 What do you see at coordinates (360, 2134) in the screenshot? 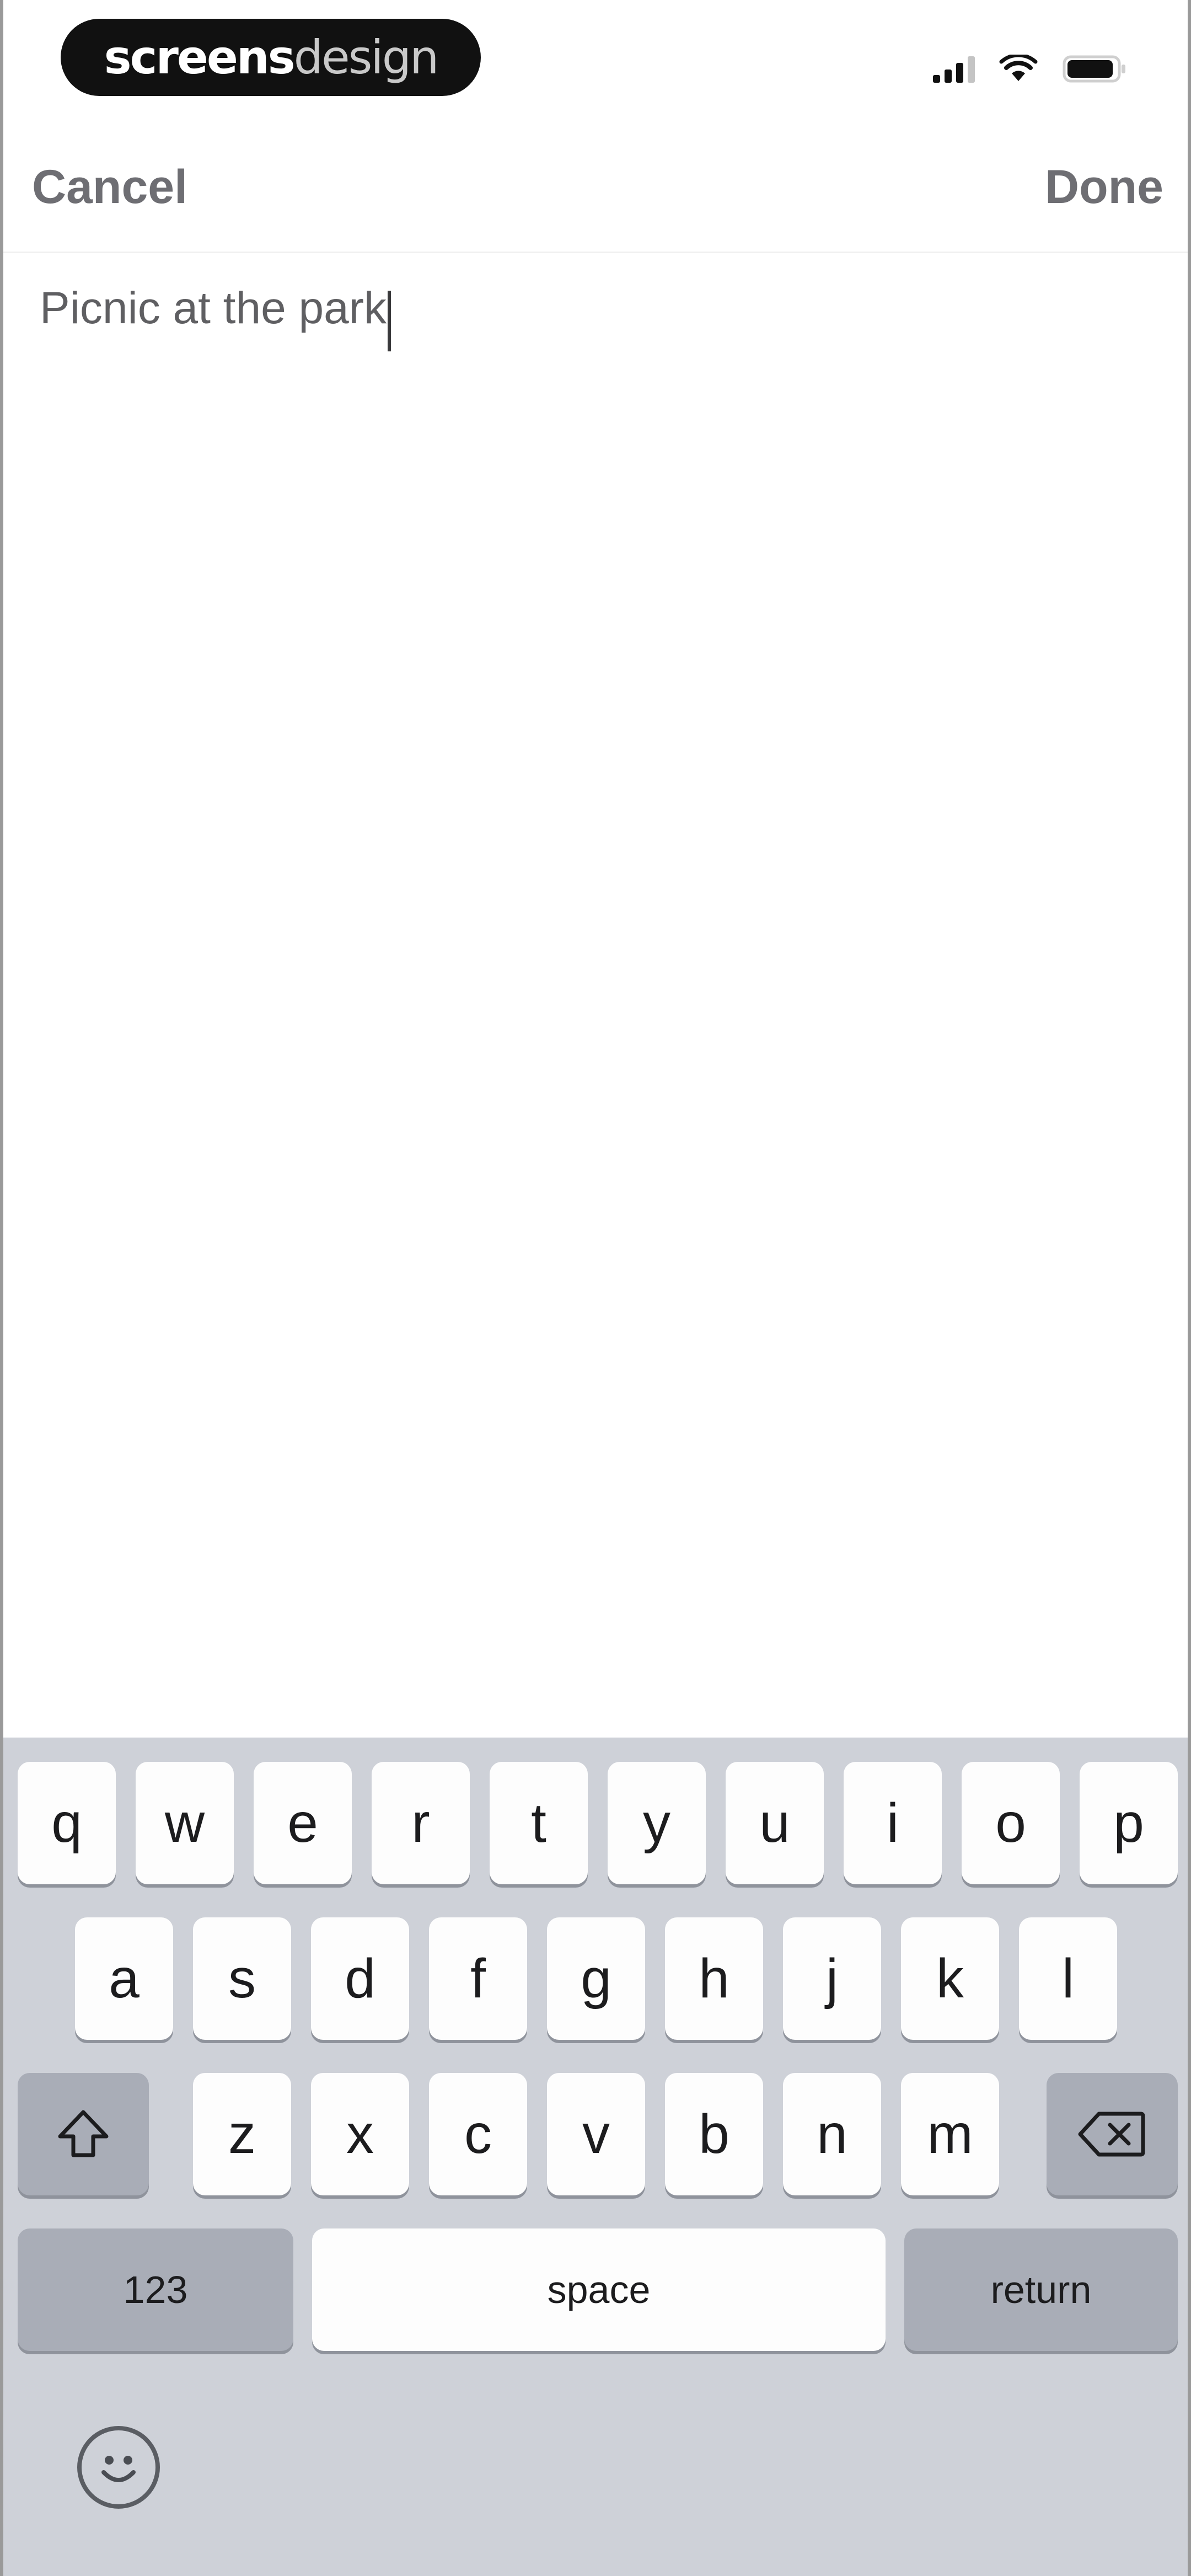
I see `key-x: x` at bounding box center [360, 2134].